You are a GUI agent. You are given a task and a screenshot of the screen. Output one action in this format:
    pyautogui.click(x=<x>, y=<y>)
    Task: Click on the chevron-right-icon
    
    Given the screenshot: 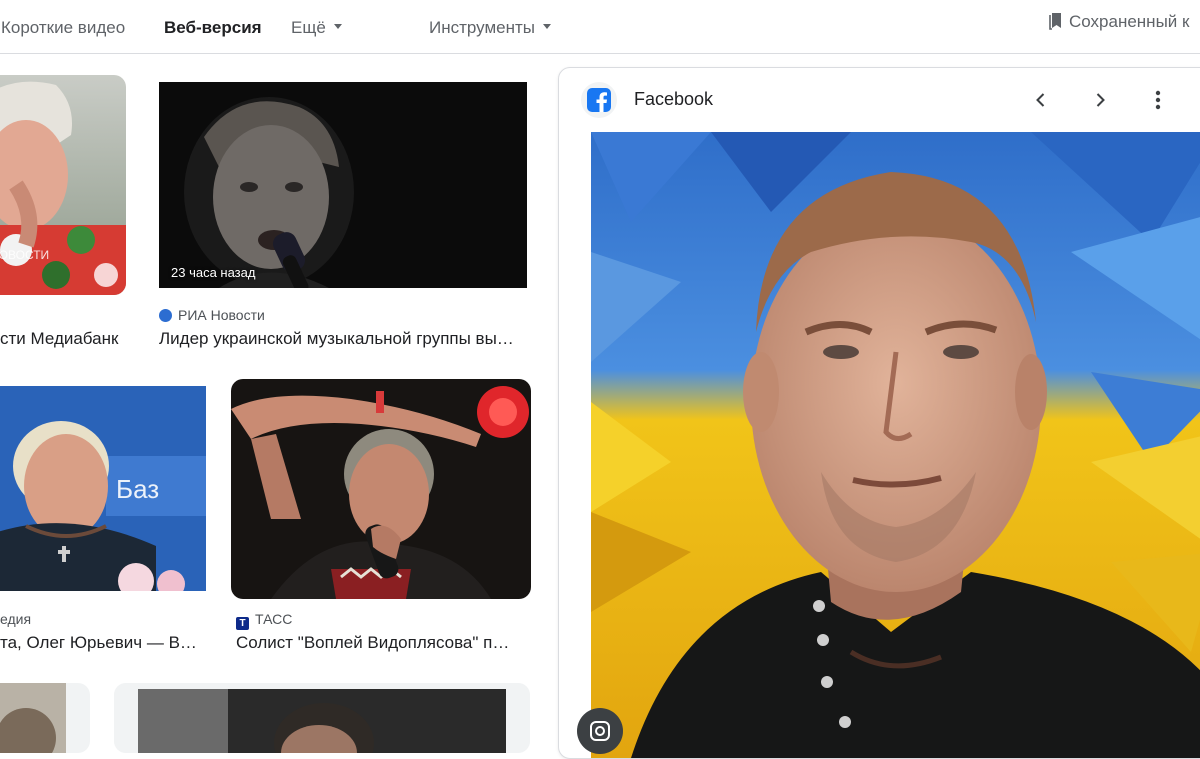 What is the action you would take?
    pyautogui.click(x=1100, y=100)
    